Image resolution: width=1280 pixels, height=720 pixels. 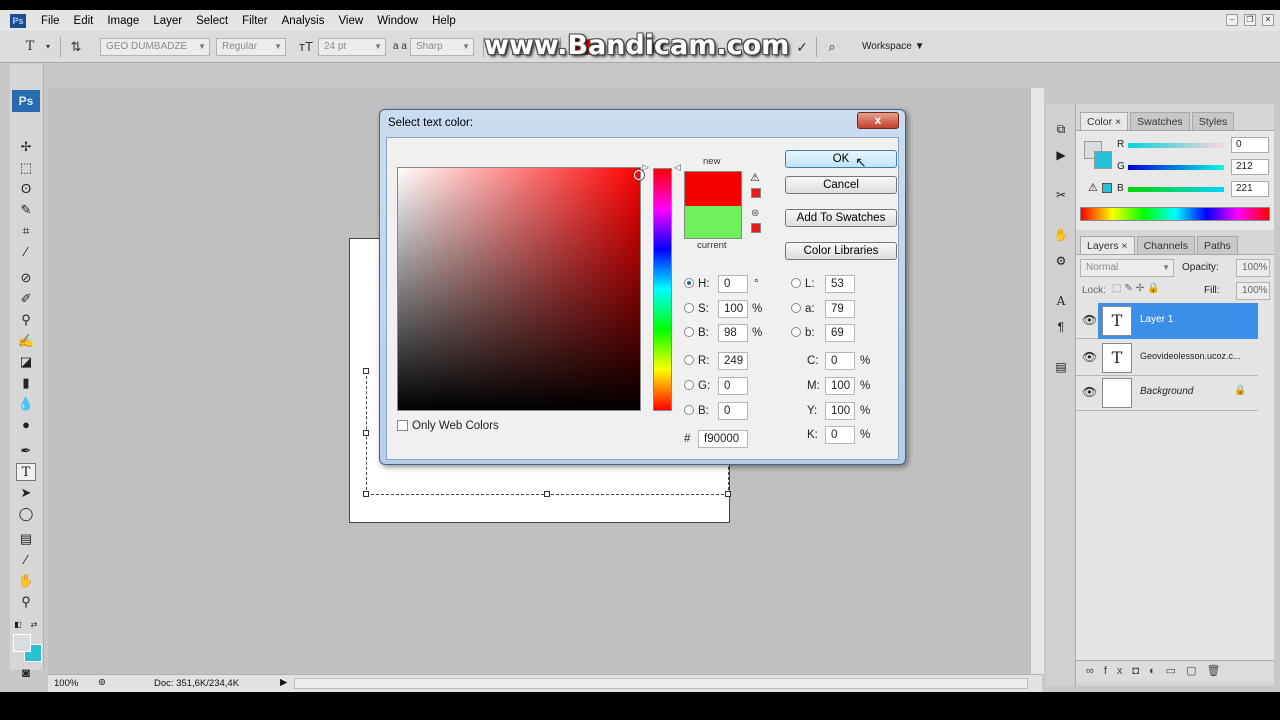 What do you see at coordinates (733, 309) in the screenshot?
I see `saturation-input: 100` at bounding box center [733, 309].